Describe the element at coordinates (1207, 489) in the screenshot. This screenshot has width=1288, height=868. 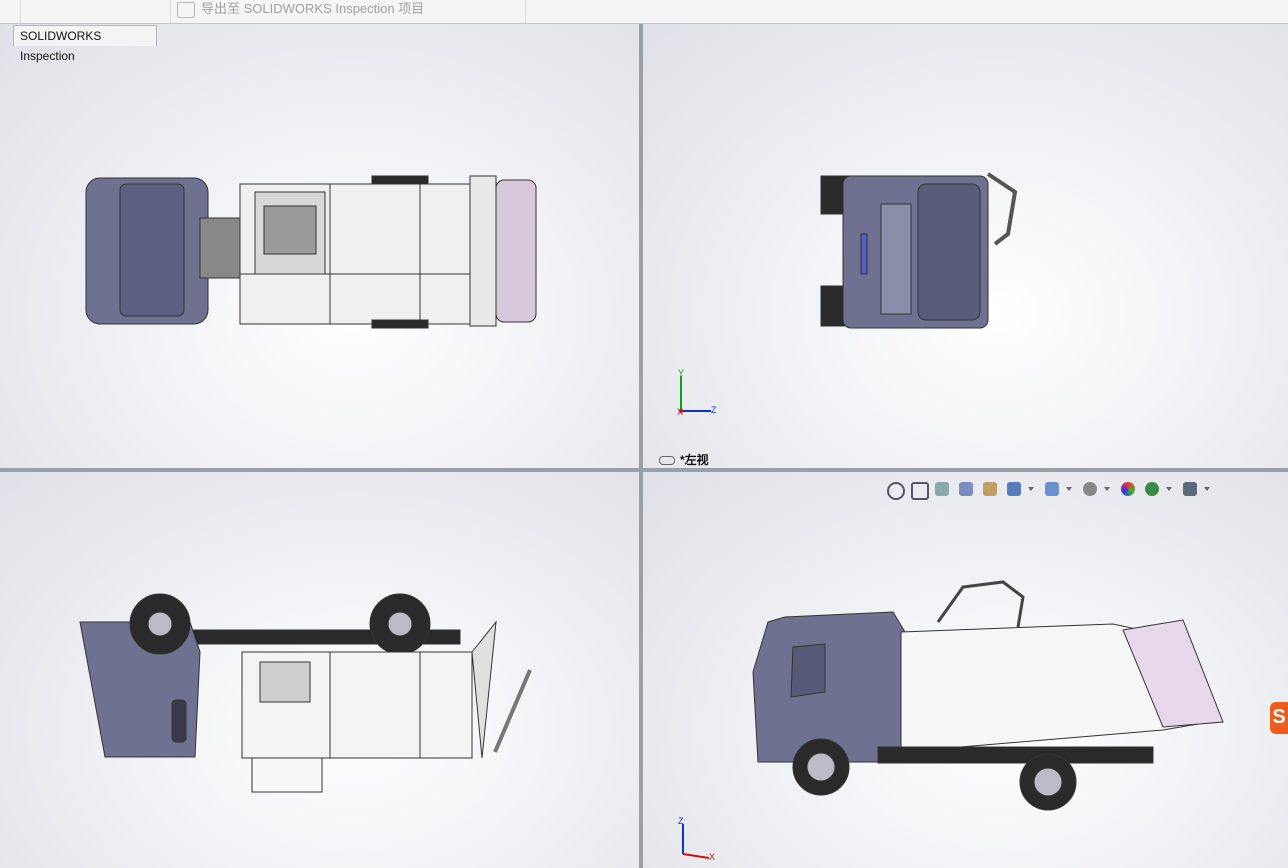
I see `view-settings-dropdown-icon` at that location.